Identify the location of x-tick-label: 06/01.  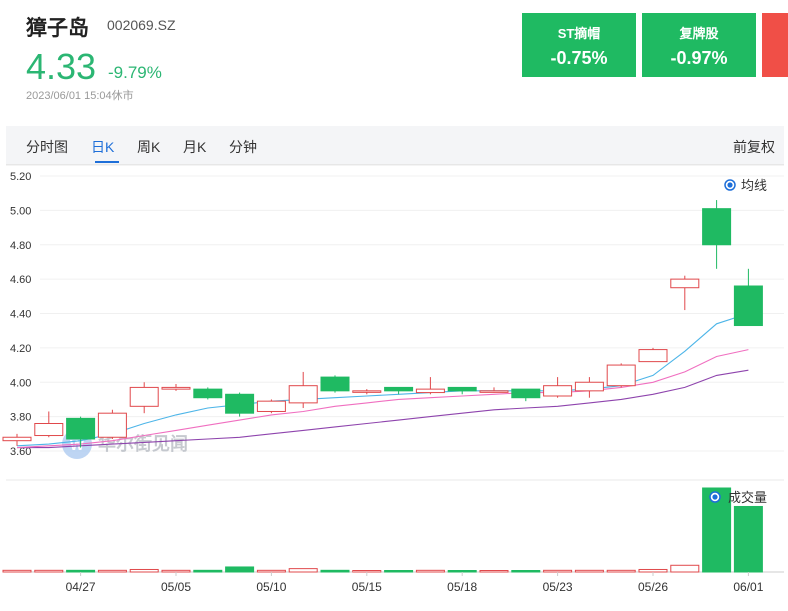
(748, 587).